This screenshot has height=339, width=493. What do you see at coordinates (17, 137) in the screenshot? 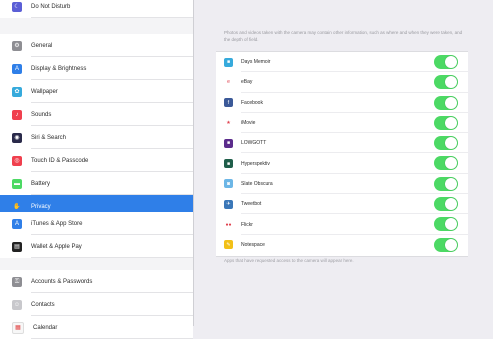
I see `siri-icon: ◉` at bounding box center [17, 137].